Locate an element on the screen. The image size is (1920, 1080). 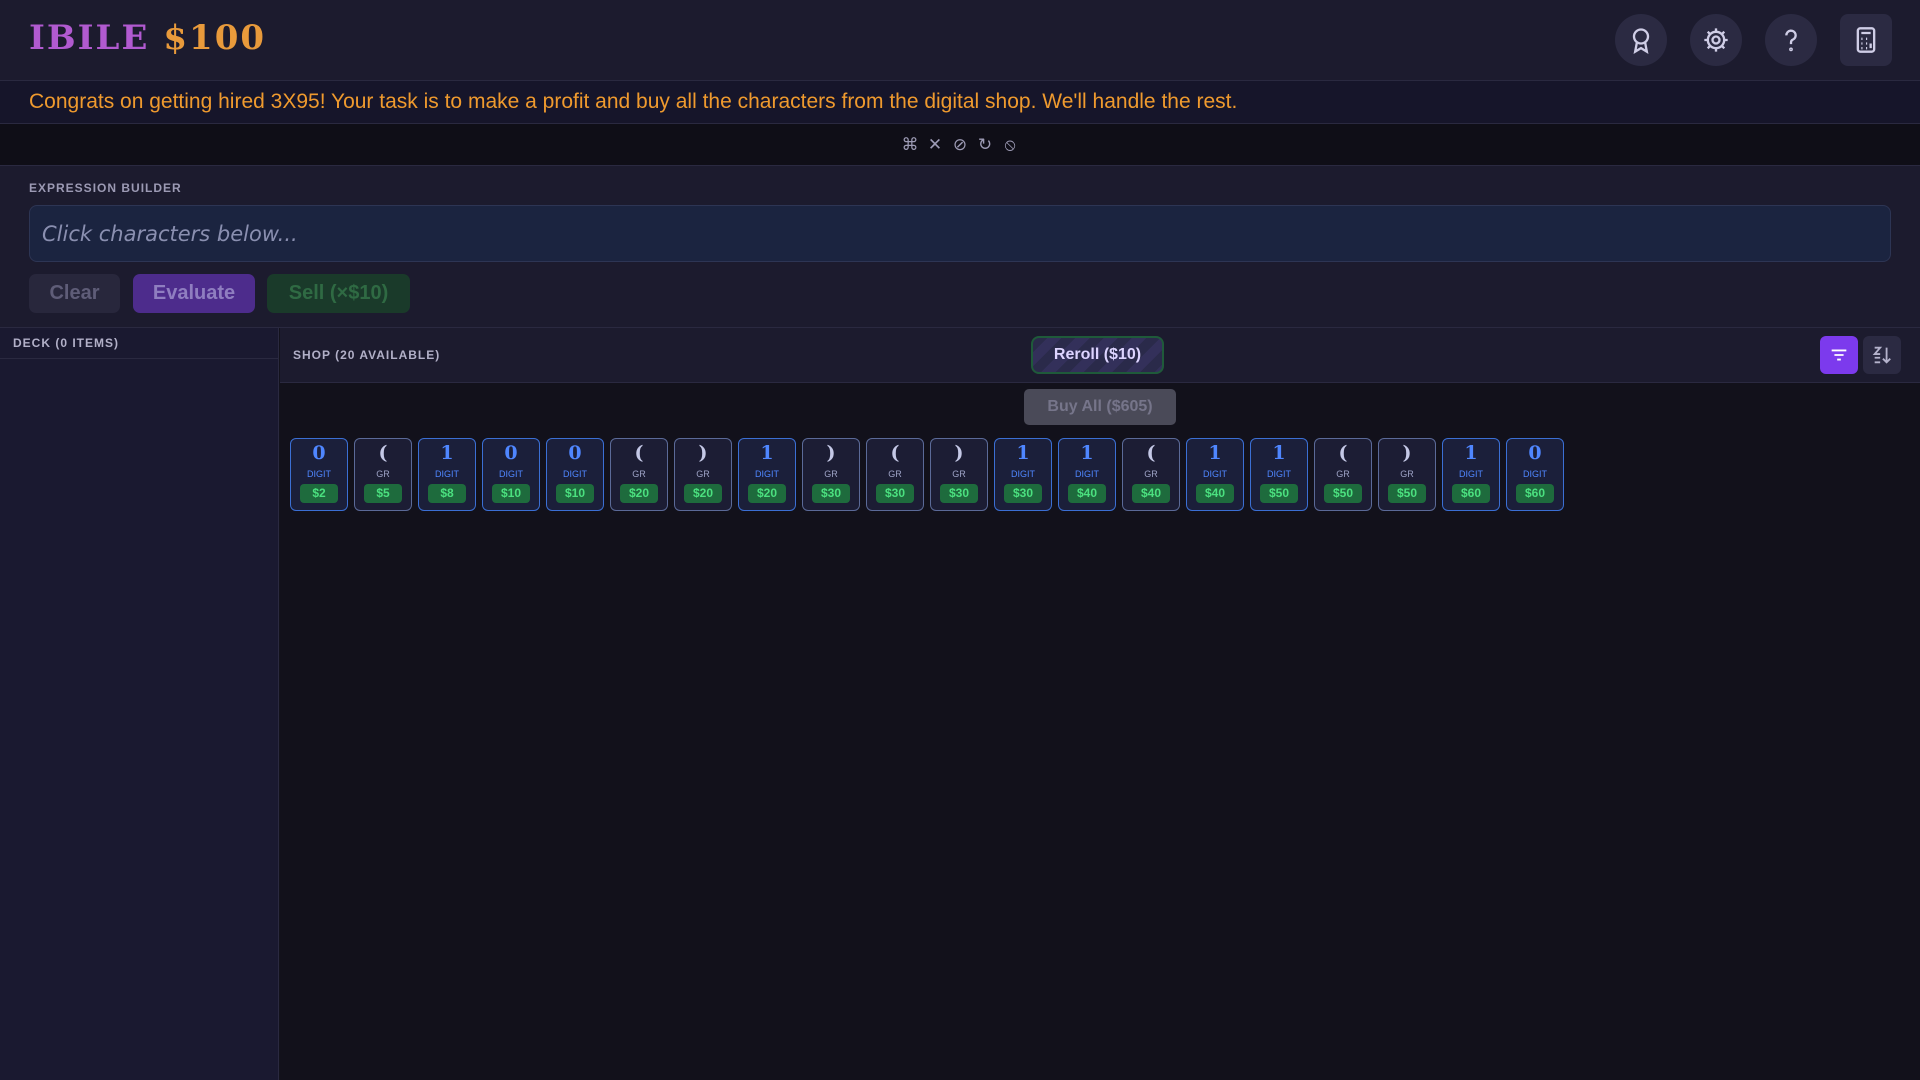
sort-button is located at coordinates (1882, 355).